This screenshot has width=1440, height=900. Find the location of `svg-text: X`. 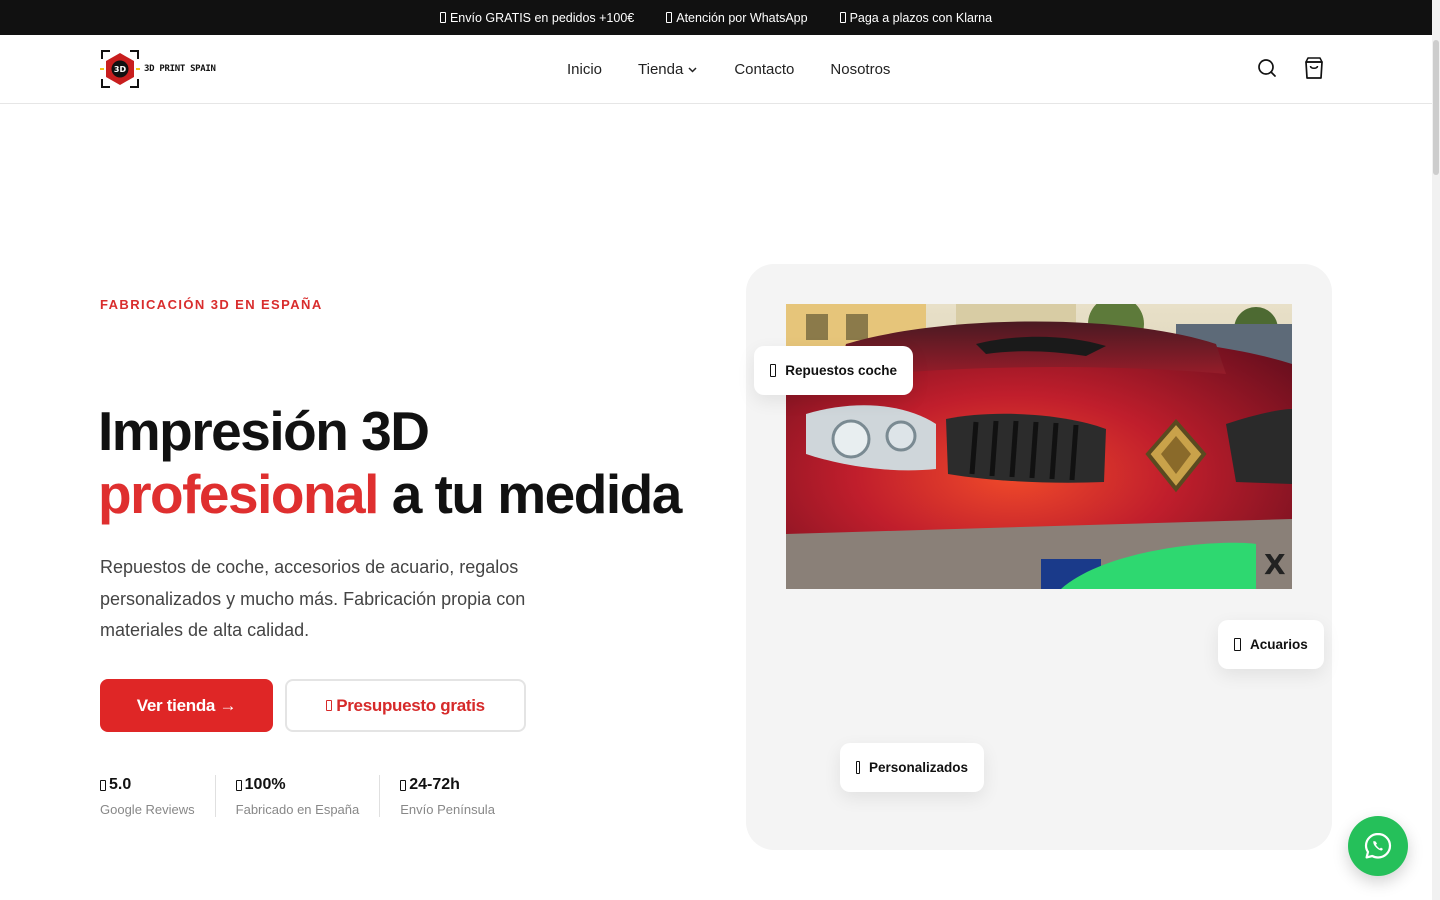

svg-text: X is located at coordinates (1275, 564).